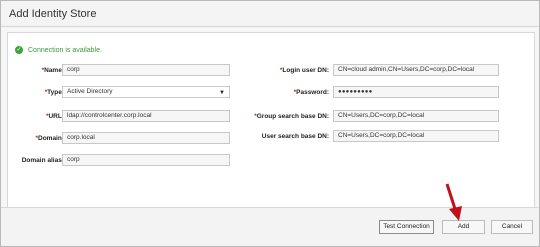  Describe the element at coordinates (416, 92) in the screenshot. I see `password-field: ●●●●●●●●●` at that location.